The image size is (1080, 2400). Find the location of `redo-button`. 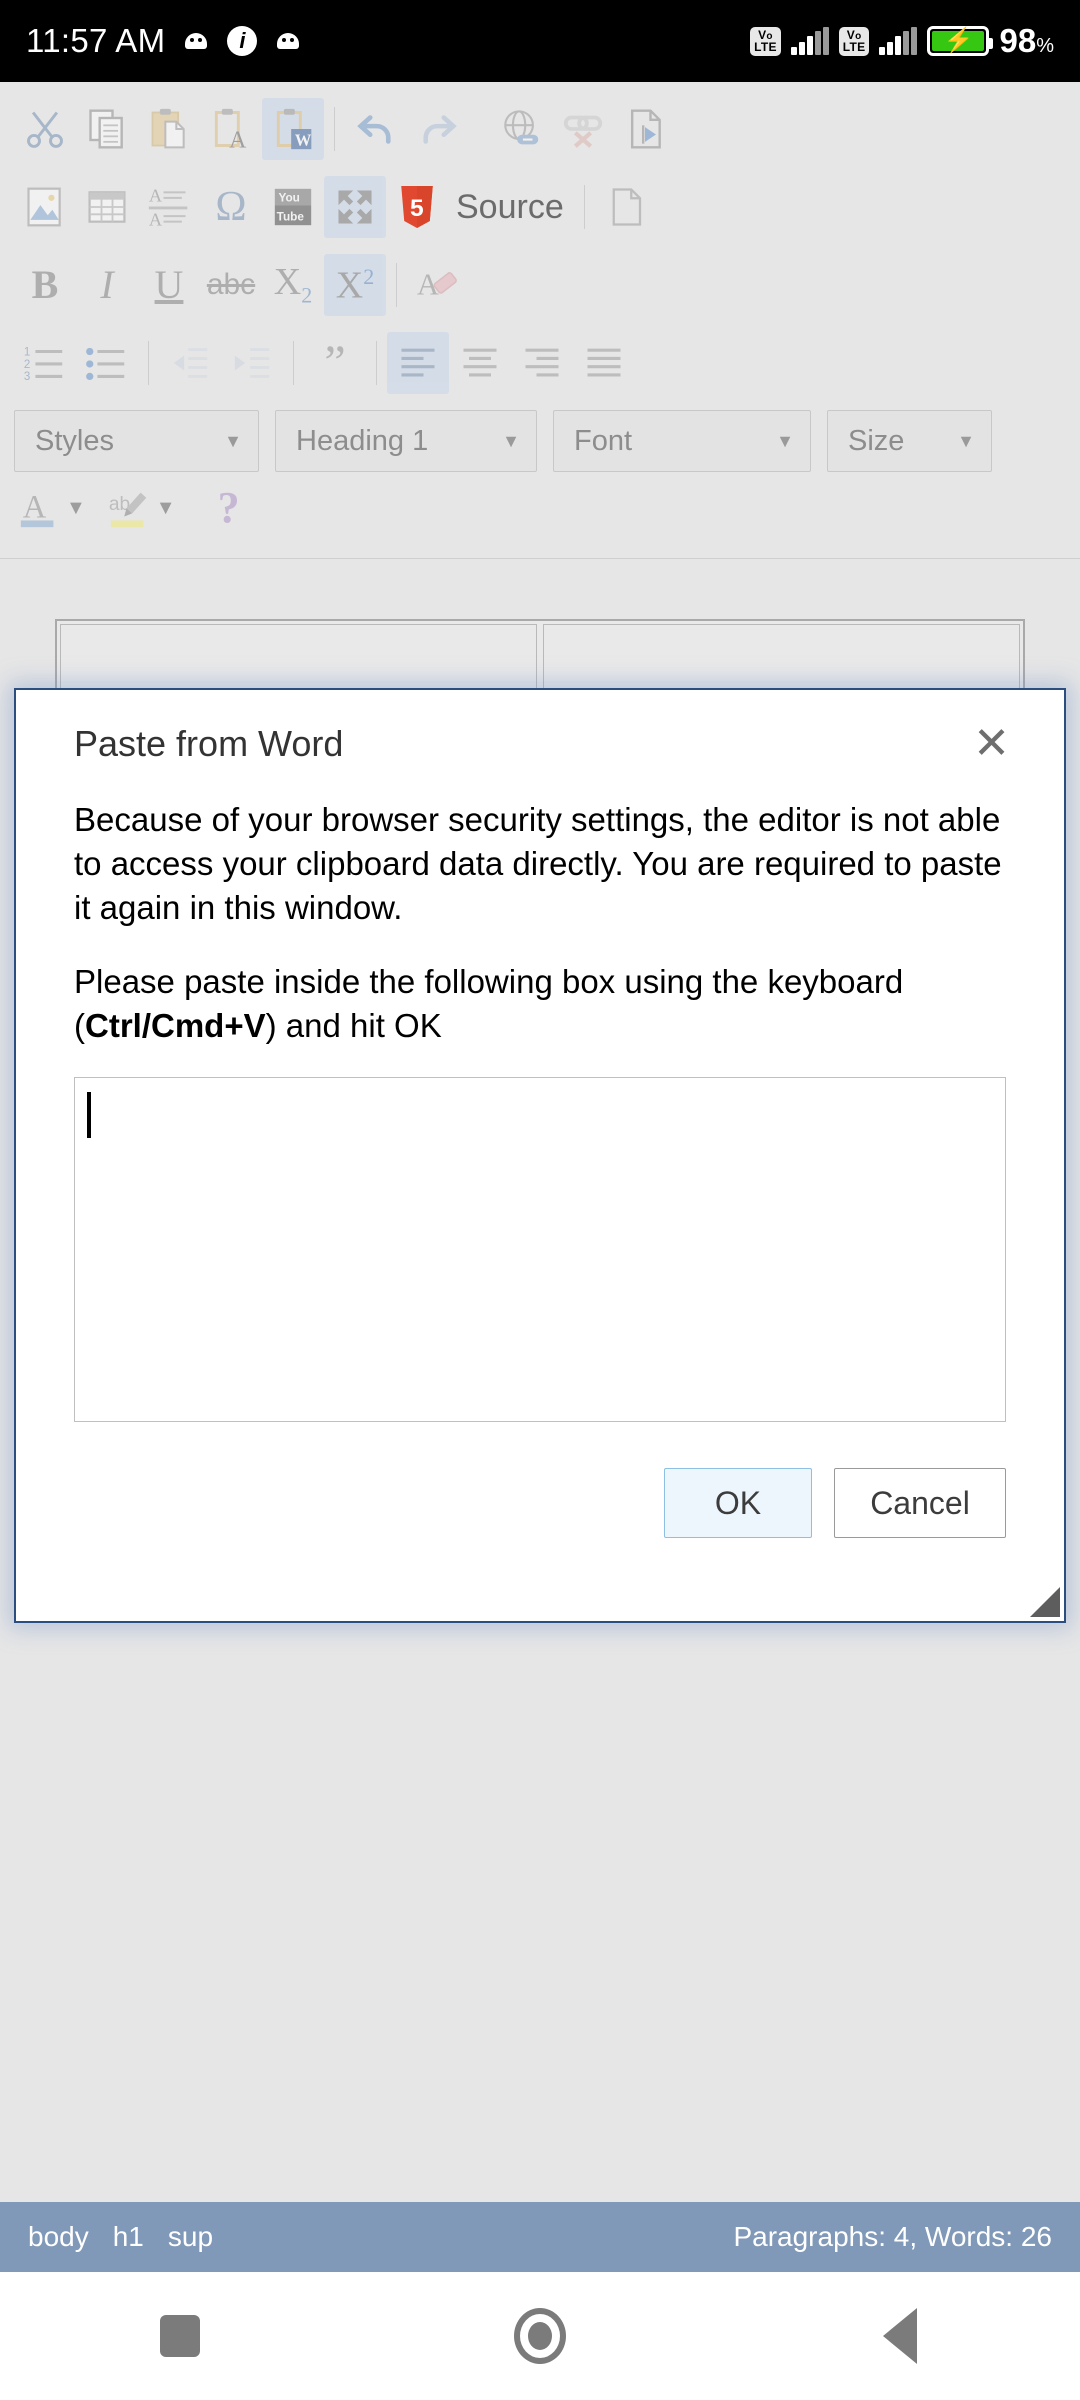

redo-button is located at coordinates (438, 129).